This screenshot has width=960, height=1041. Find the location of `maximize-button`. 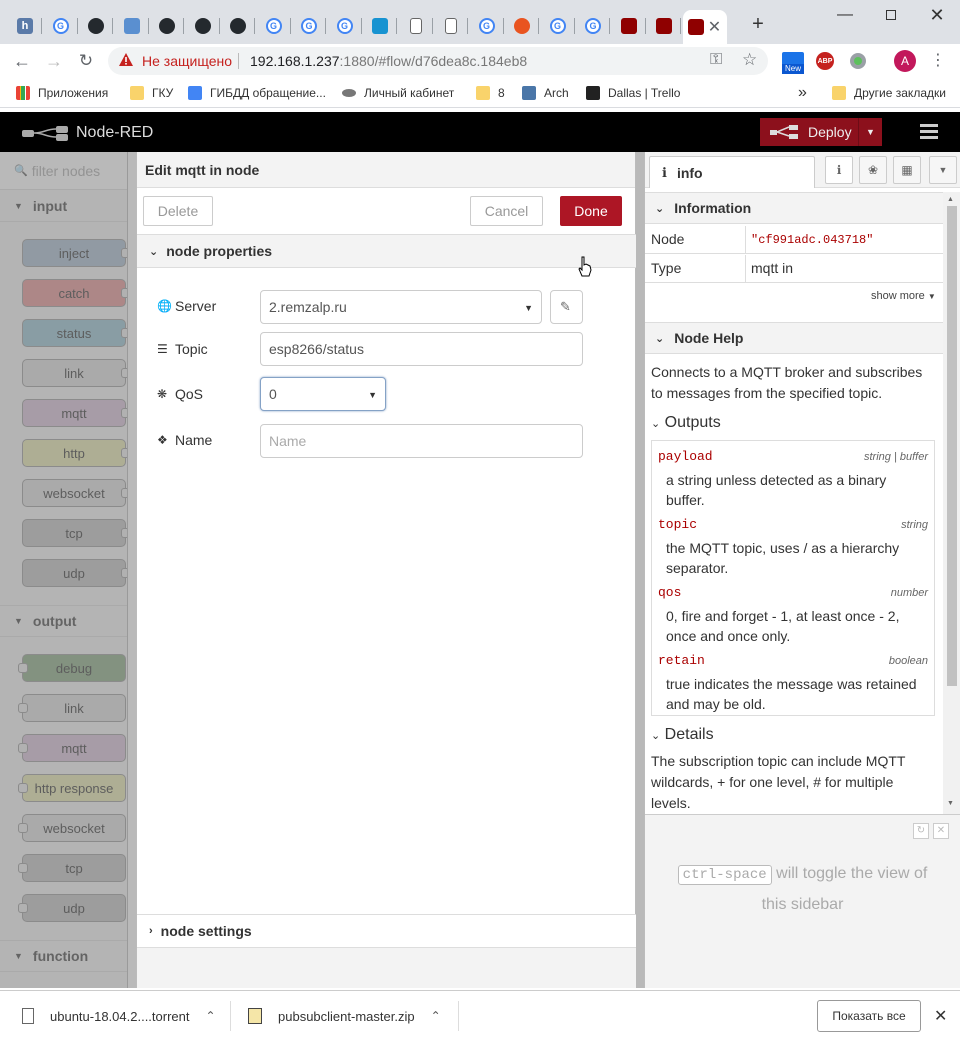

maximize-button is located at coordinates (891, 15).